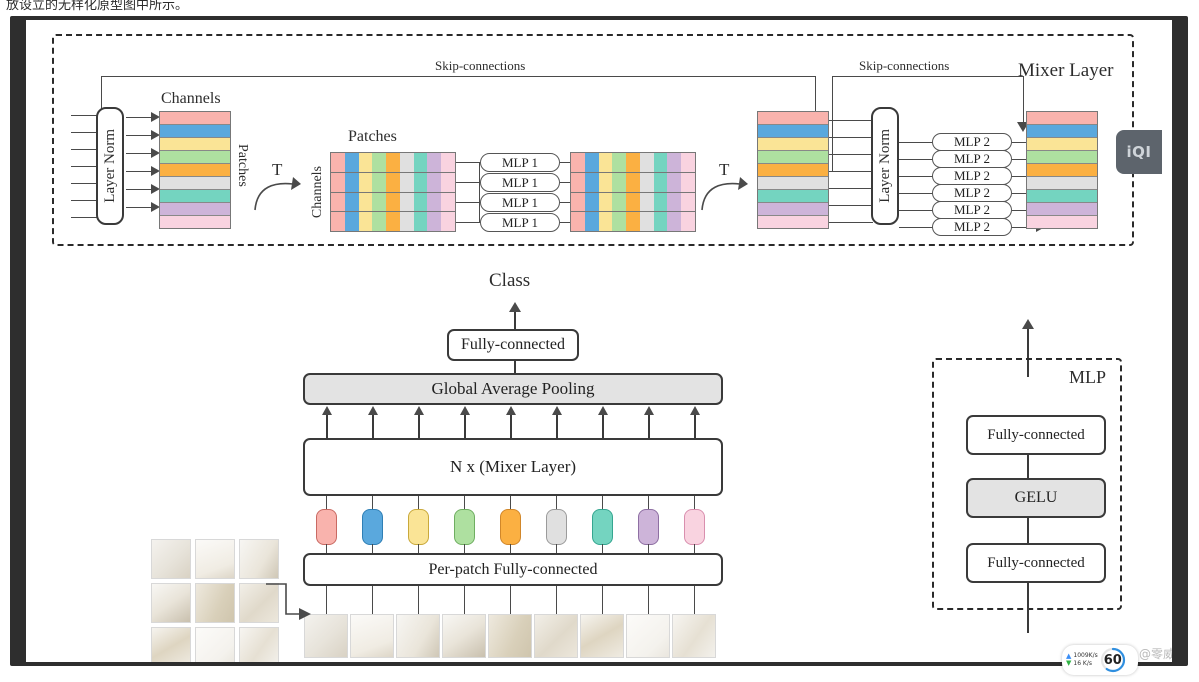 Image resolution: width=1199 pixels, height=682 pixels. Describe the element at coordinates (513, 345) in the screenshot. I see `fully-connected-top-block: Fully-connected` at that location.